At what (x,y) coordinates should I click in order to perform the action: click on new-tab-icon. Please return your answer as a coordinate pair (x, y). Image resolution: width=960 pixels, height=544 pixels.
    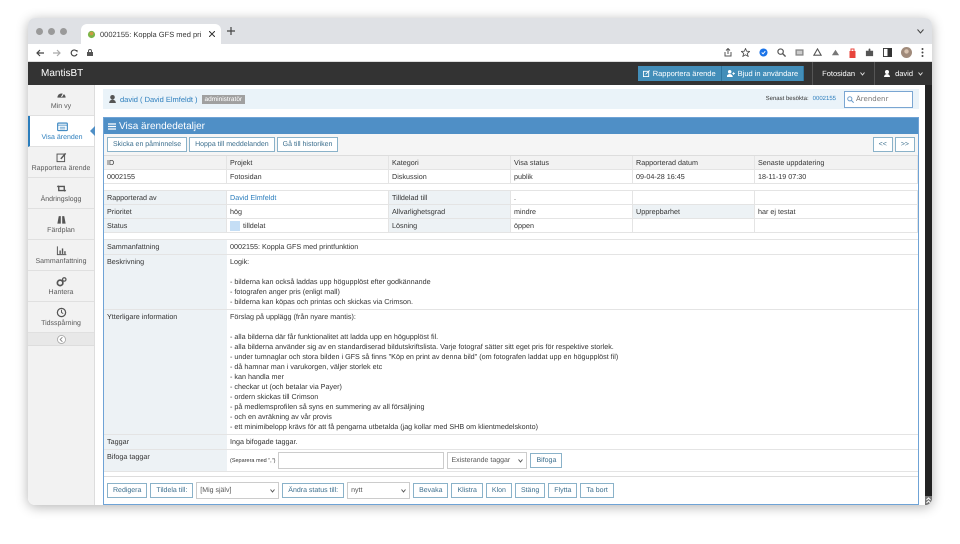
    Looking at the image, I should click on (231, 31).